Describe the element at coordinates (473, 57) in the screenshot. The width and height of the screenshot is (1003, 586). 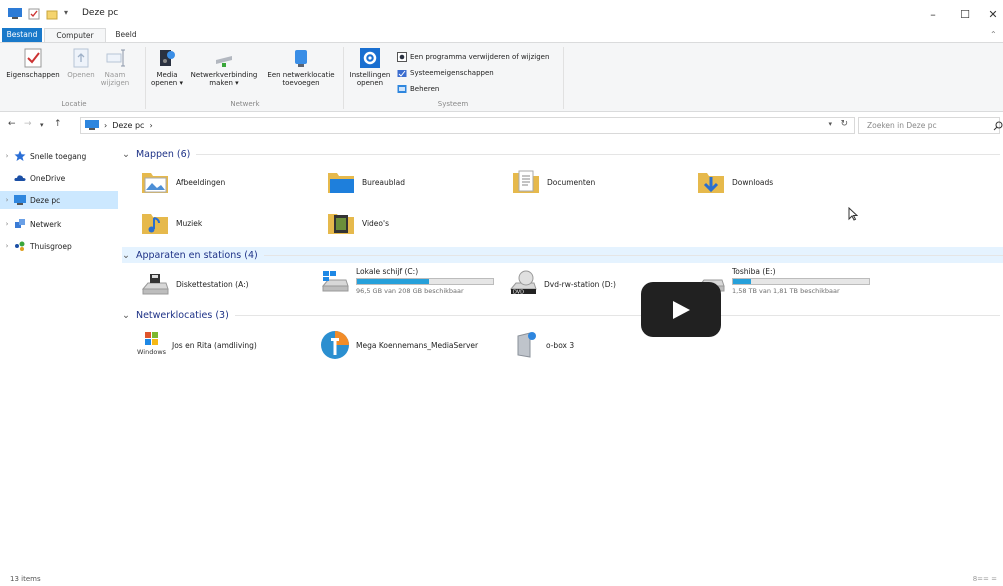
I see `uninstall-program-button: Een programma verwijderen of wijzigen` at that location.